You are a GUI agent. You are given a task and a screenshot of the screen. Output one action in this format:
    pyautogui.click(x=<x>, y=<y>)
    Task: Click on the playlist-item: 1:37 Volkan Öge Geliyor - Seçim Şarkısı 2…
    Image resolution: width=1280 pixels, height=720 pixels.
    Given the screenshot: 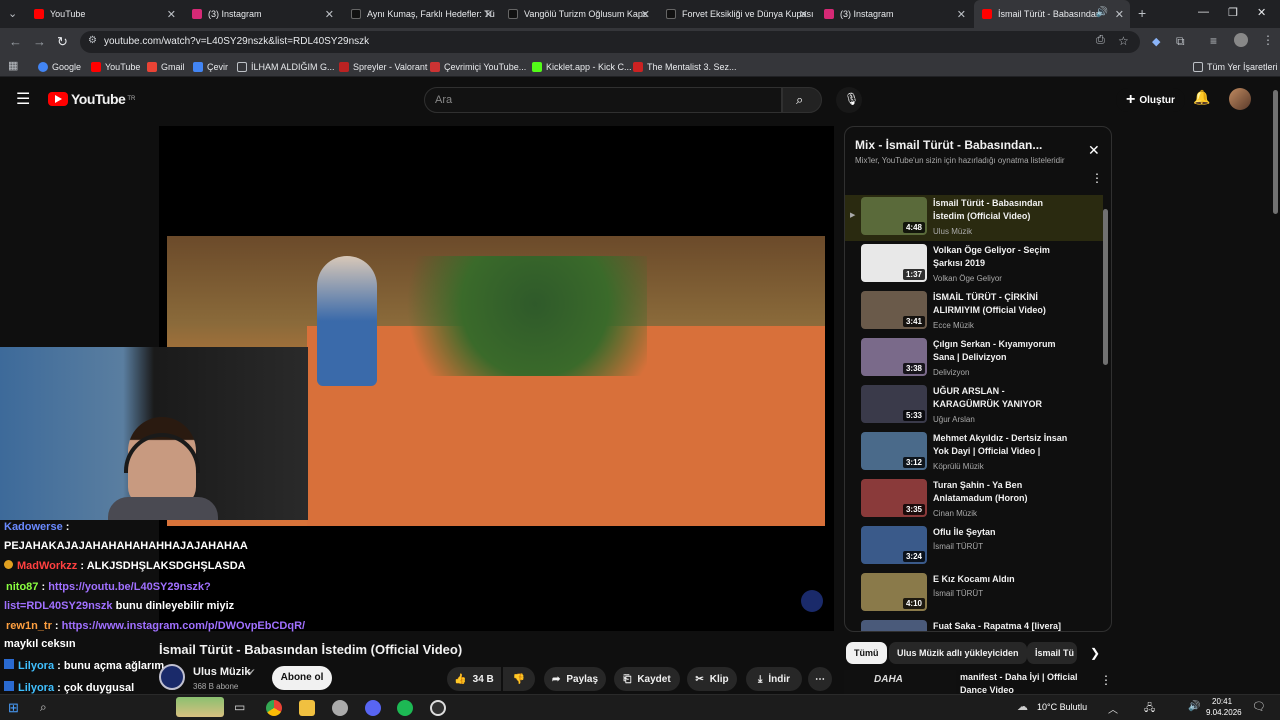 What is the action you would take?
    pyautogui.click(x=974, y=265)
    